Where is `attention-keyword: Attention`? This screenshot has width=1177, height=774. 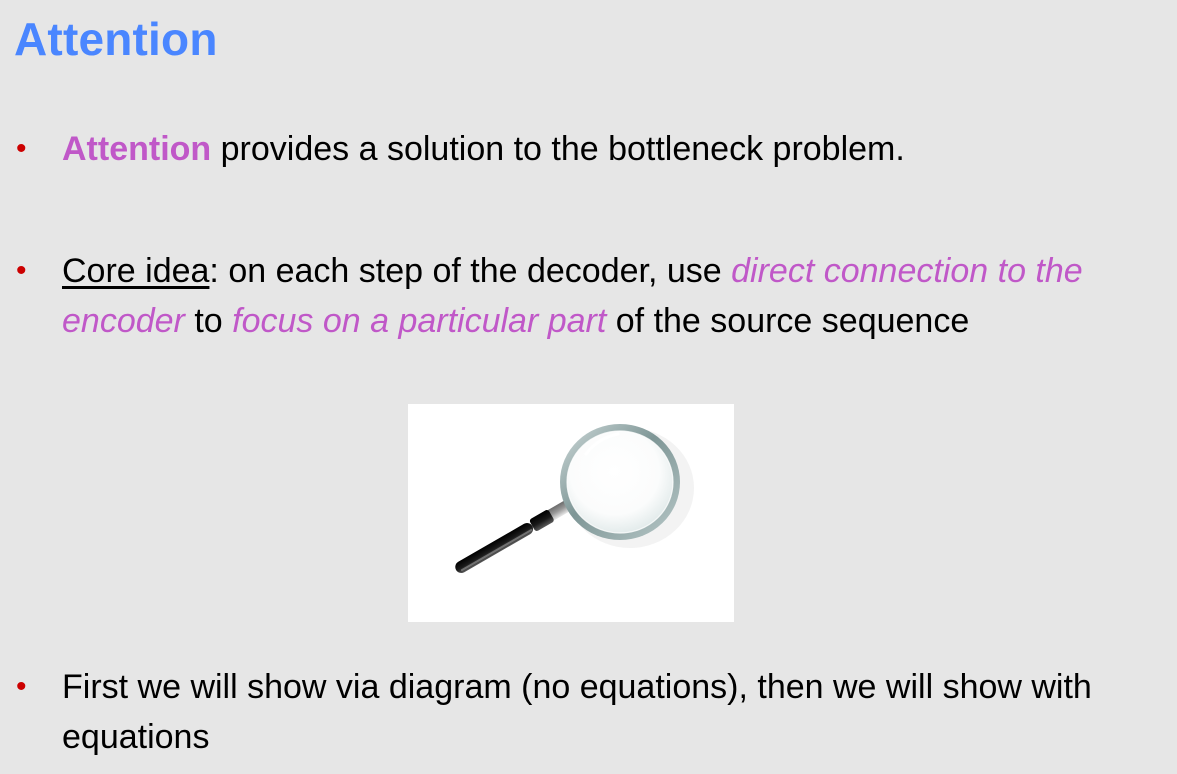
attention-keyword: Attention is located at coordinates (137, 149).